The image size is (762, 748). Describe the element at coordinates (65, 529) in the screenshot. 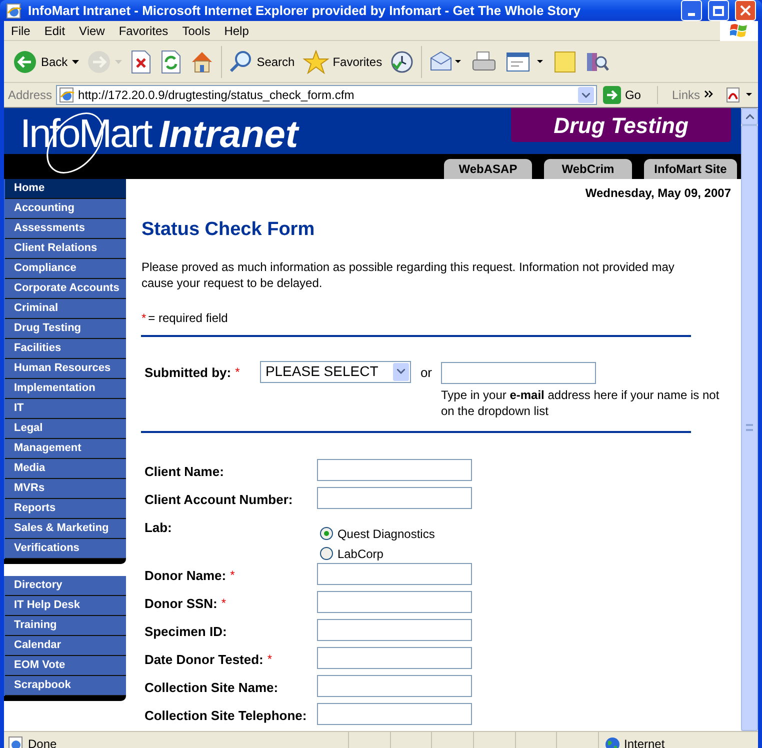

I see `sidebar-item: Sales & Marketing` at that location.